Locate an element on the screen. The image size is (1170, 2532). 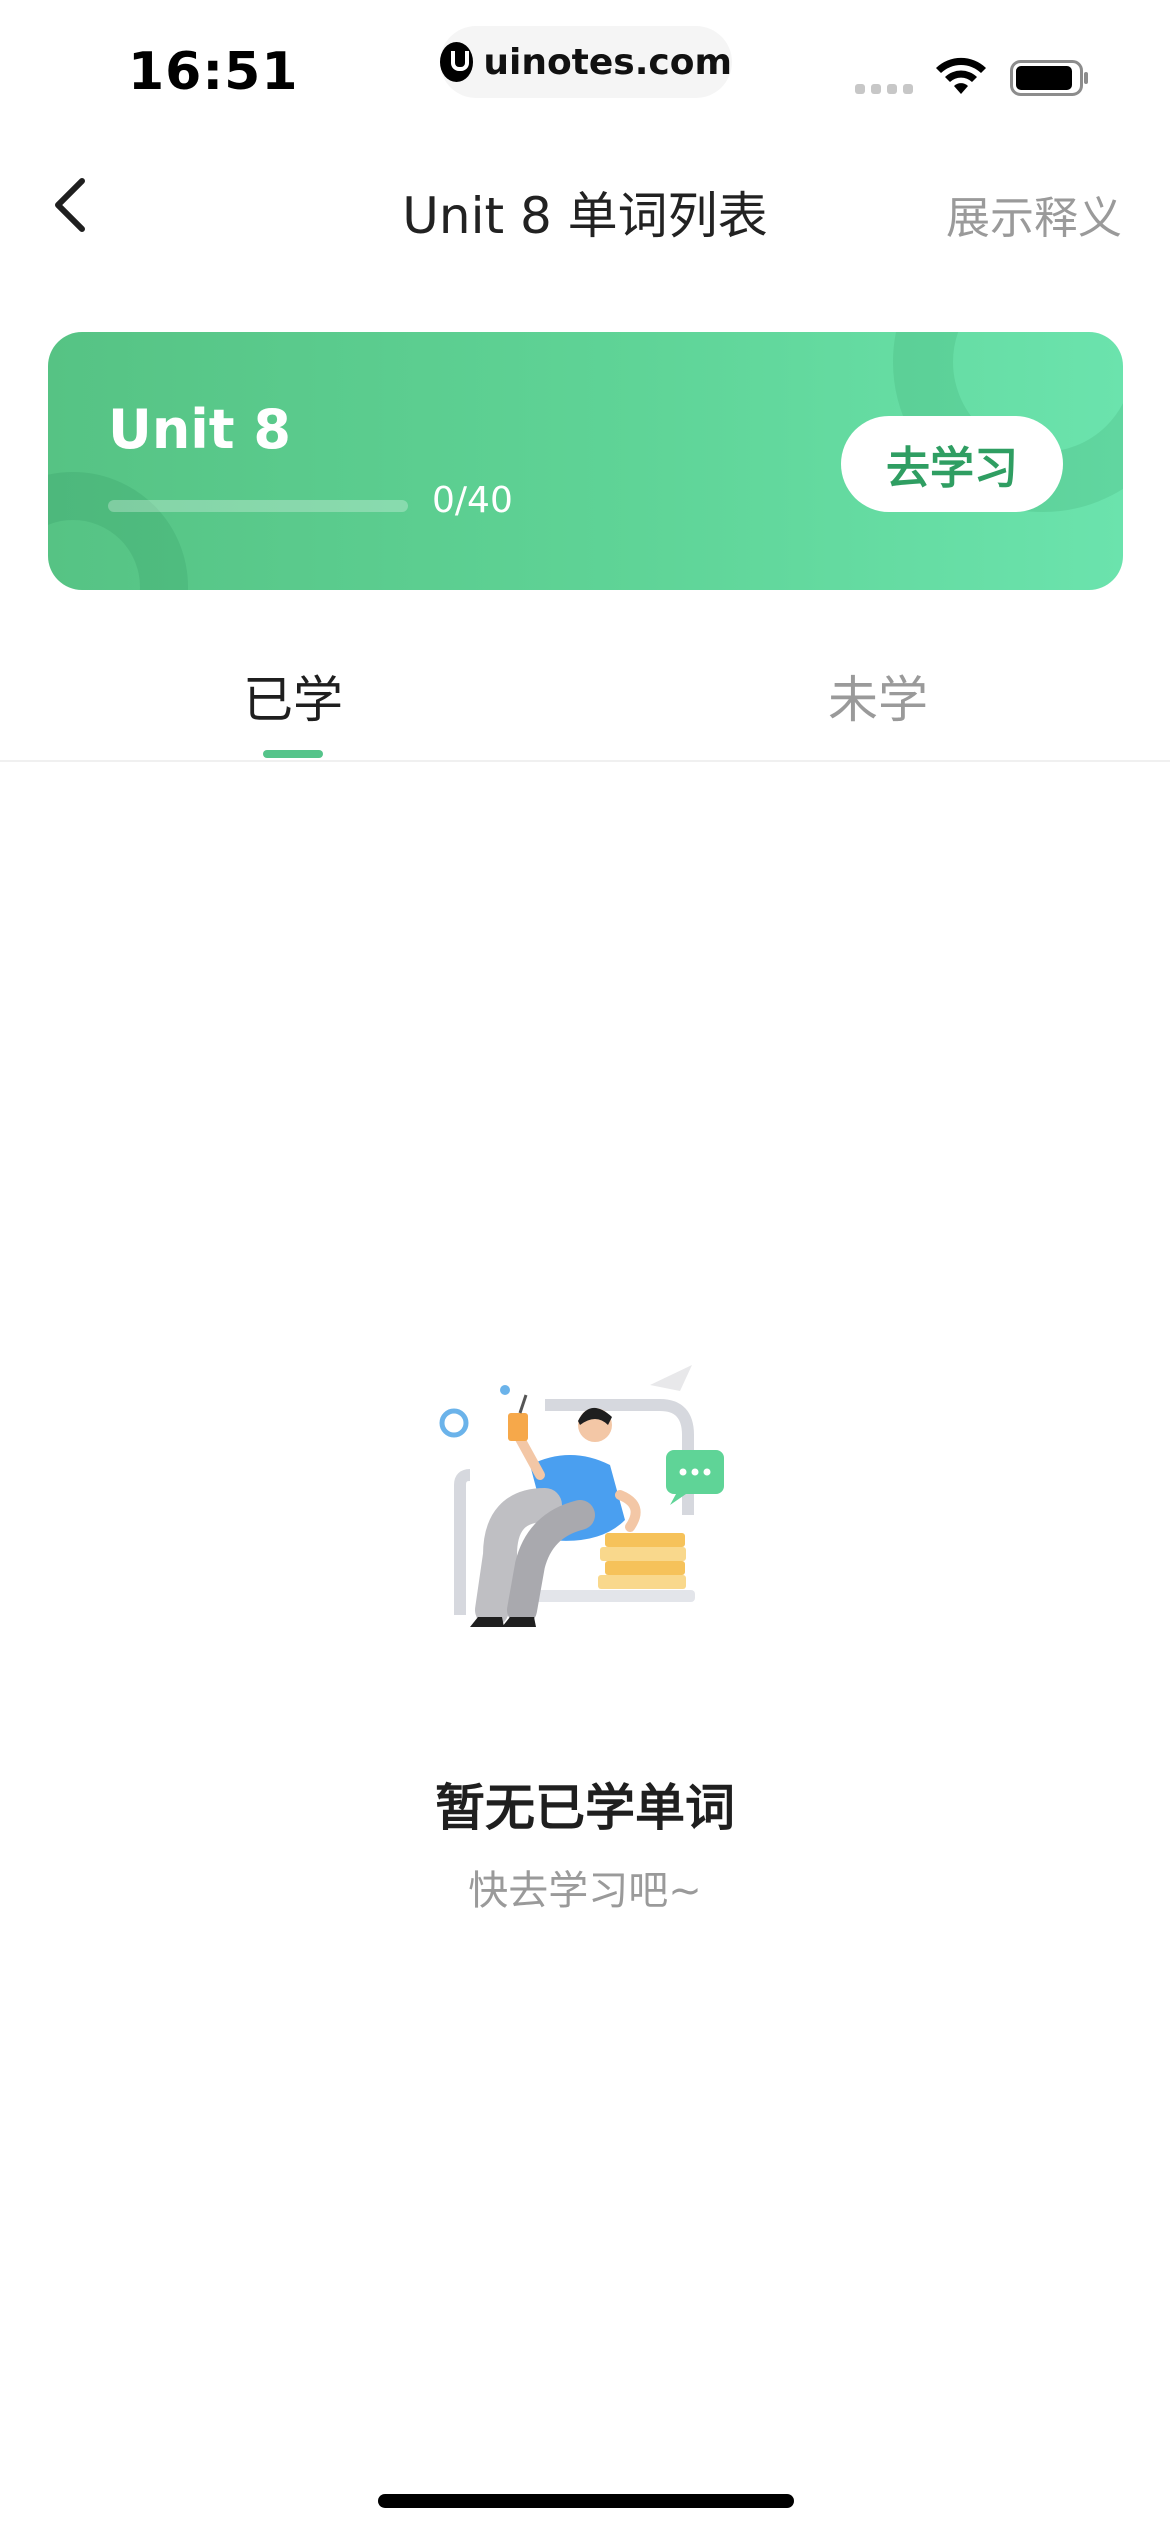
go-study-button: 去学习 is located at coordinates (952, 464).